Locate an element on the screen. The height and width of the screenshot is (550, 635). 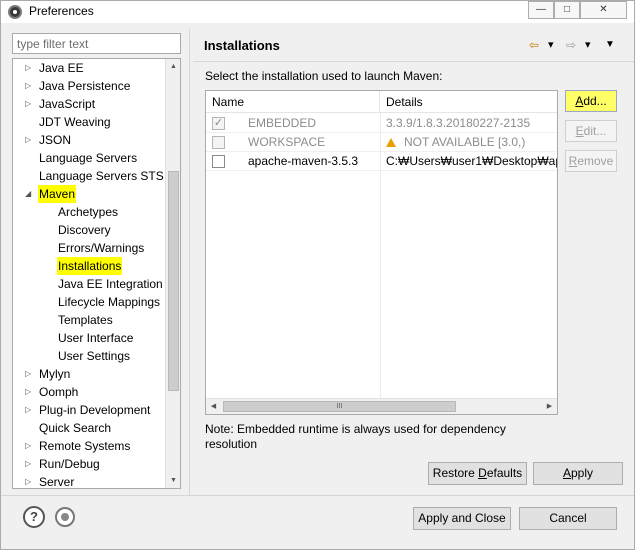
title-bar: Preferences — □ ✕ is located at coordinates (317, 12).